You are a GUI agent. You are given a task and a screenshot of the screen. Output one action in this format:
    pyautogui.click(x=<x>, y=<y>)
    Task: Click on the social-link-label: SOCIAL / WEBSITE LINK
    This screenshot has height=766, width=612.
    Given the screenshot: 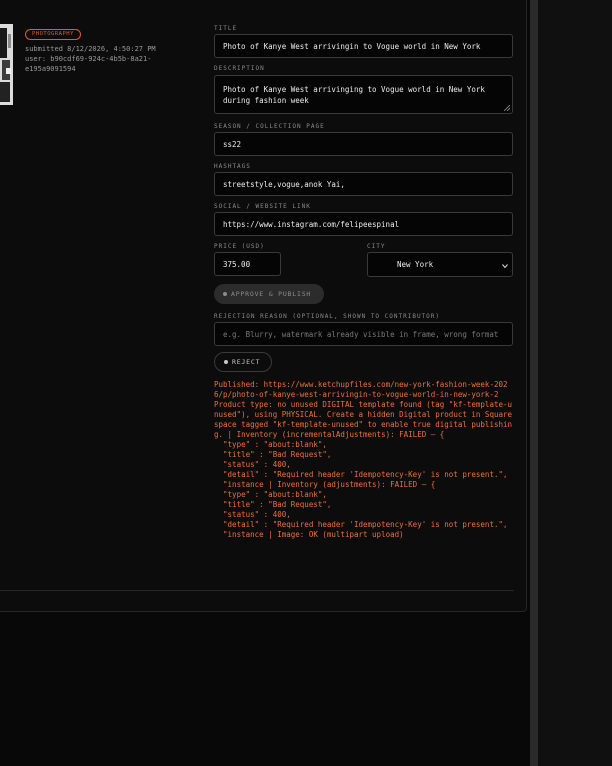 What is the action you would take?
    pyautogui.click(x=262, y=206)
    